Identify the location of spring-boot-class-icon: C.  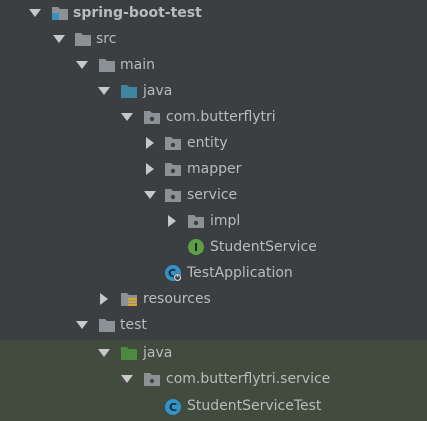
(173, 273).